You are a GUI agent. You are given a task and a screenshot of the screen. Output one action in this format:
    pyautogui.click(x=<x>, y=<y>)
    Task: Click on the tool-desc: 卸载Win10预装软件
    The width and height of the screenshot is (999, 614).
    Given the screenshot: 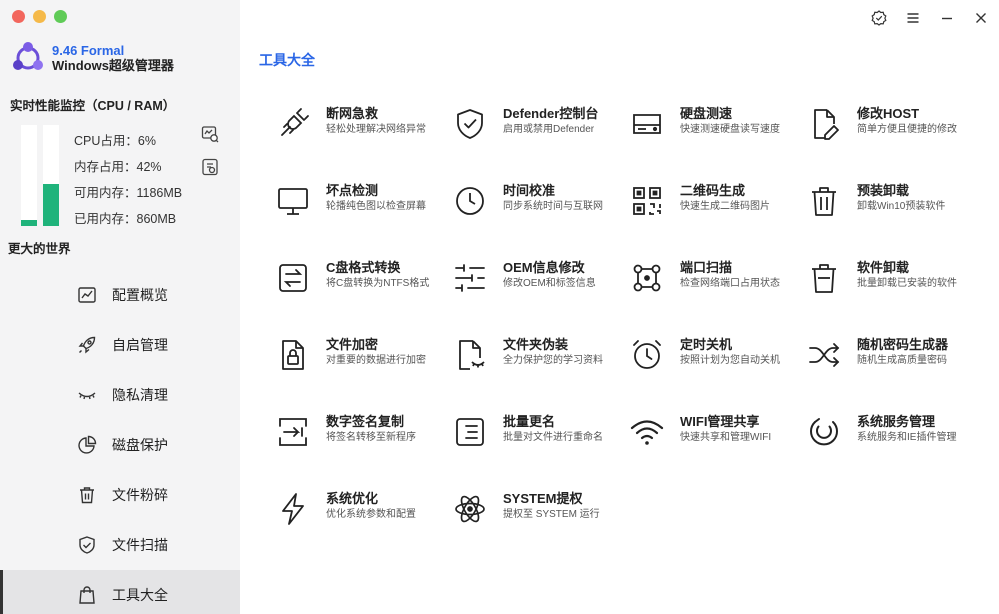 What is the action you would take?
    pyautogui.click(x=901, y=206)
    